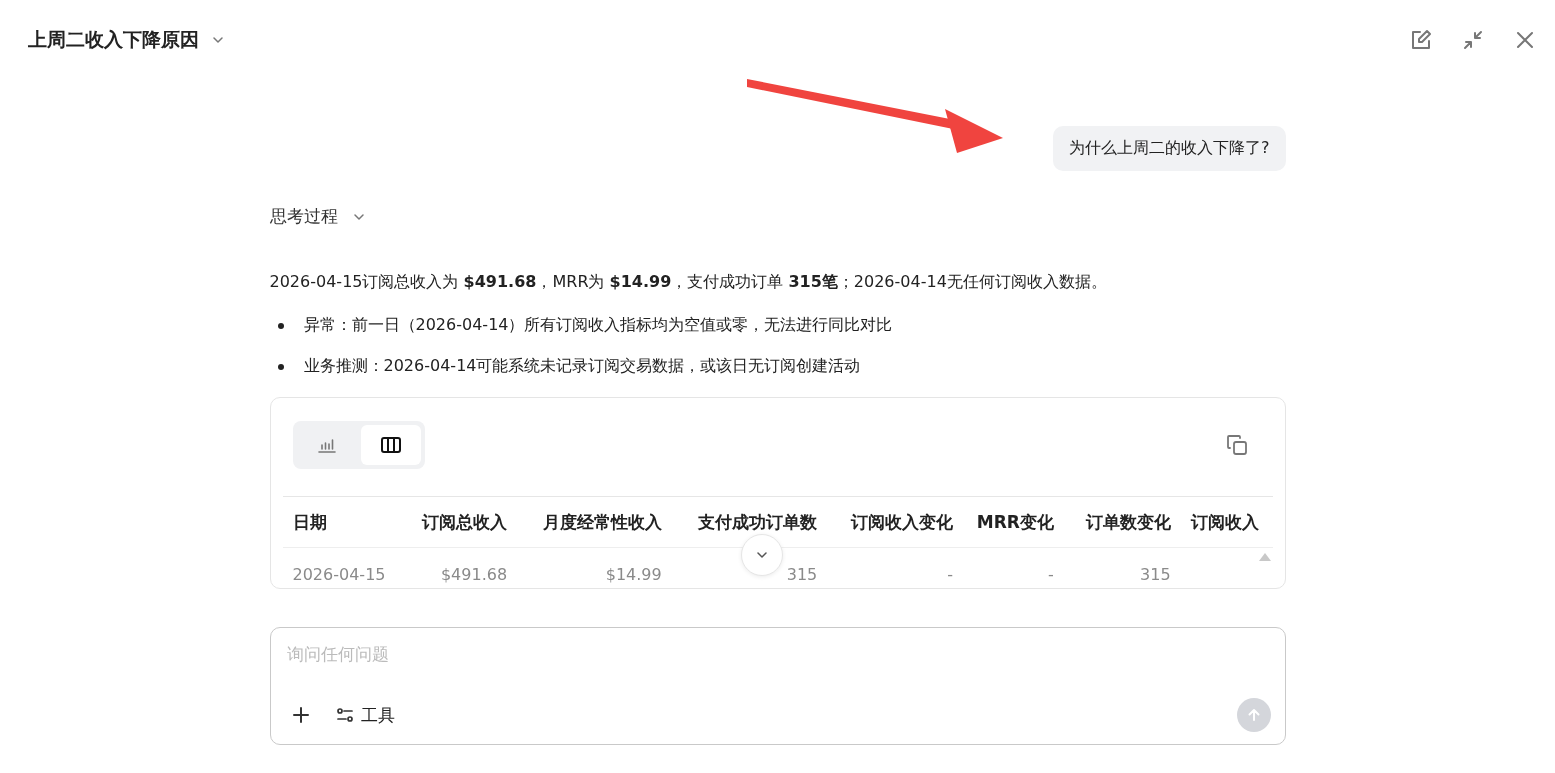  Describe the element at coordinates (339, 574) in the screenshot. I see `table-cell: 2026-04-15` at that location.